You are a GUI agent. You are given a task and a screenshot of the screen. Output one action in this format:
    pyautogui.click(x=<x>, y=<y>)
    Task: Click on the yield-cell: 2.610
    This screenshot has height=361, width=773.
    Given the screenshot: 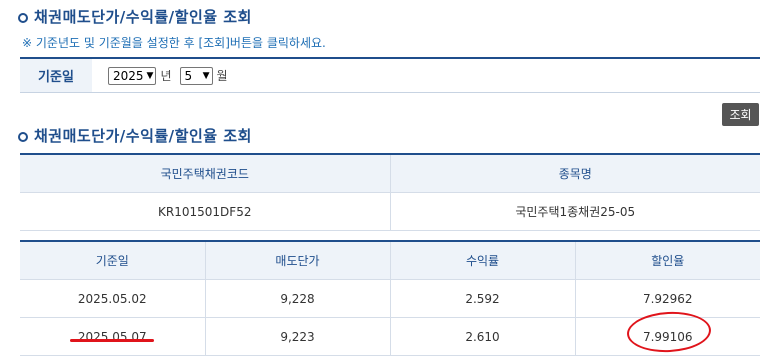 What is the action you would take?
    pyautogui.click(x=482, y=336)
    